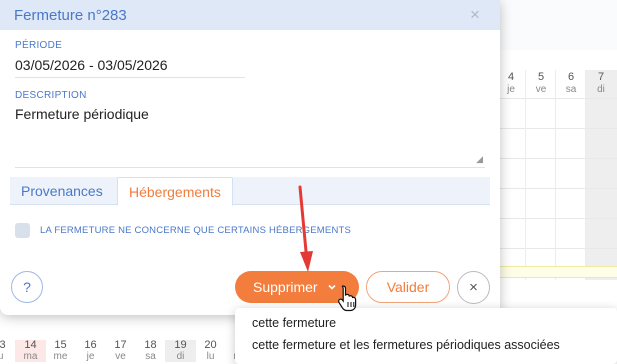 This screenshot has width=617, height=364. I want to click on calendar-day-header: 16 je, so click(90, 351).